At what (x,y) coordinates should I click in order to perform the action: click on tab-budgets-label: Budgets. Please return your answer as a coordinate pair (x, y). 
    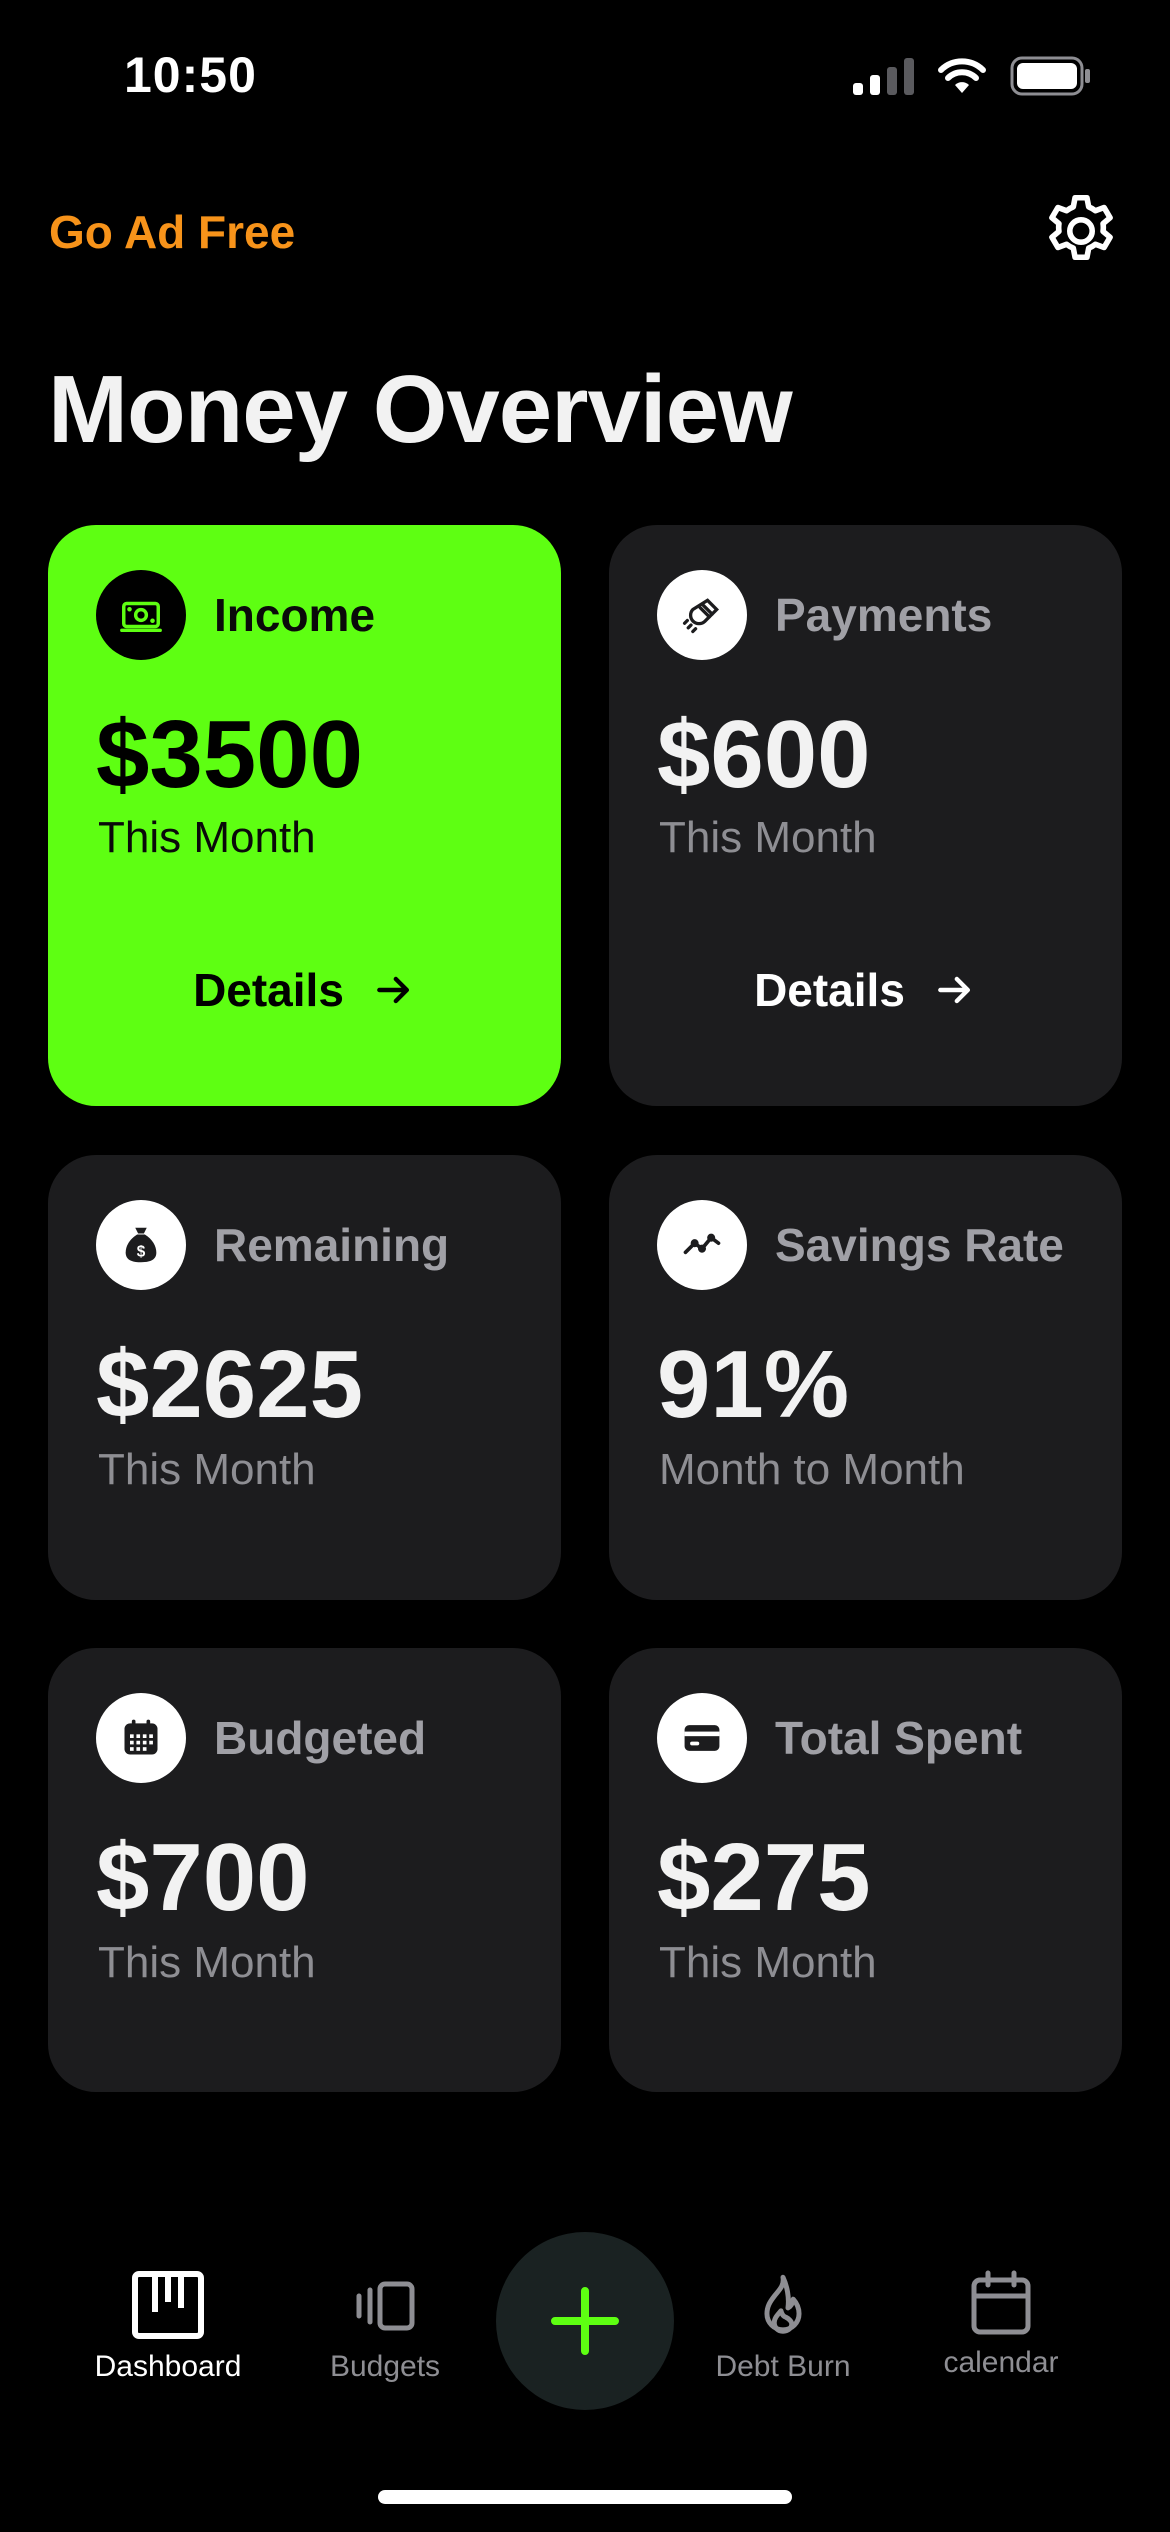
    Looking at the image, I should click on (385, 2366).